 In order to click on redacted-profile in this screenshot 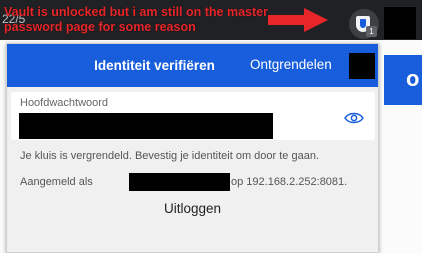, I will do `click(400, 23)`.